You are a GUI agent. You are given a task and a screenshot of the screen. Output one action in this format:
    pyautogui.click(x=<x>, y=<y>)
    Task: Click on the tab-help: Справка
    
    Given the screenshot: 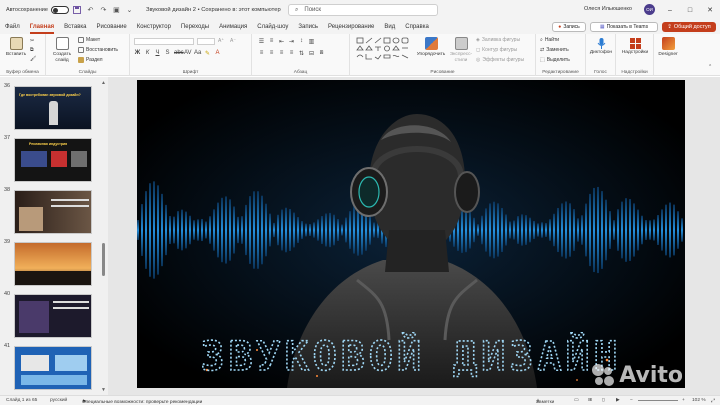 What is the action you would take?
    pyautogui.click(x=417, y=27)
    